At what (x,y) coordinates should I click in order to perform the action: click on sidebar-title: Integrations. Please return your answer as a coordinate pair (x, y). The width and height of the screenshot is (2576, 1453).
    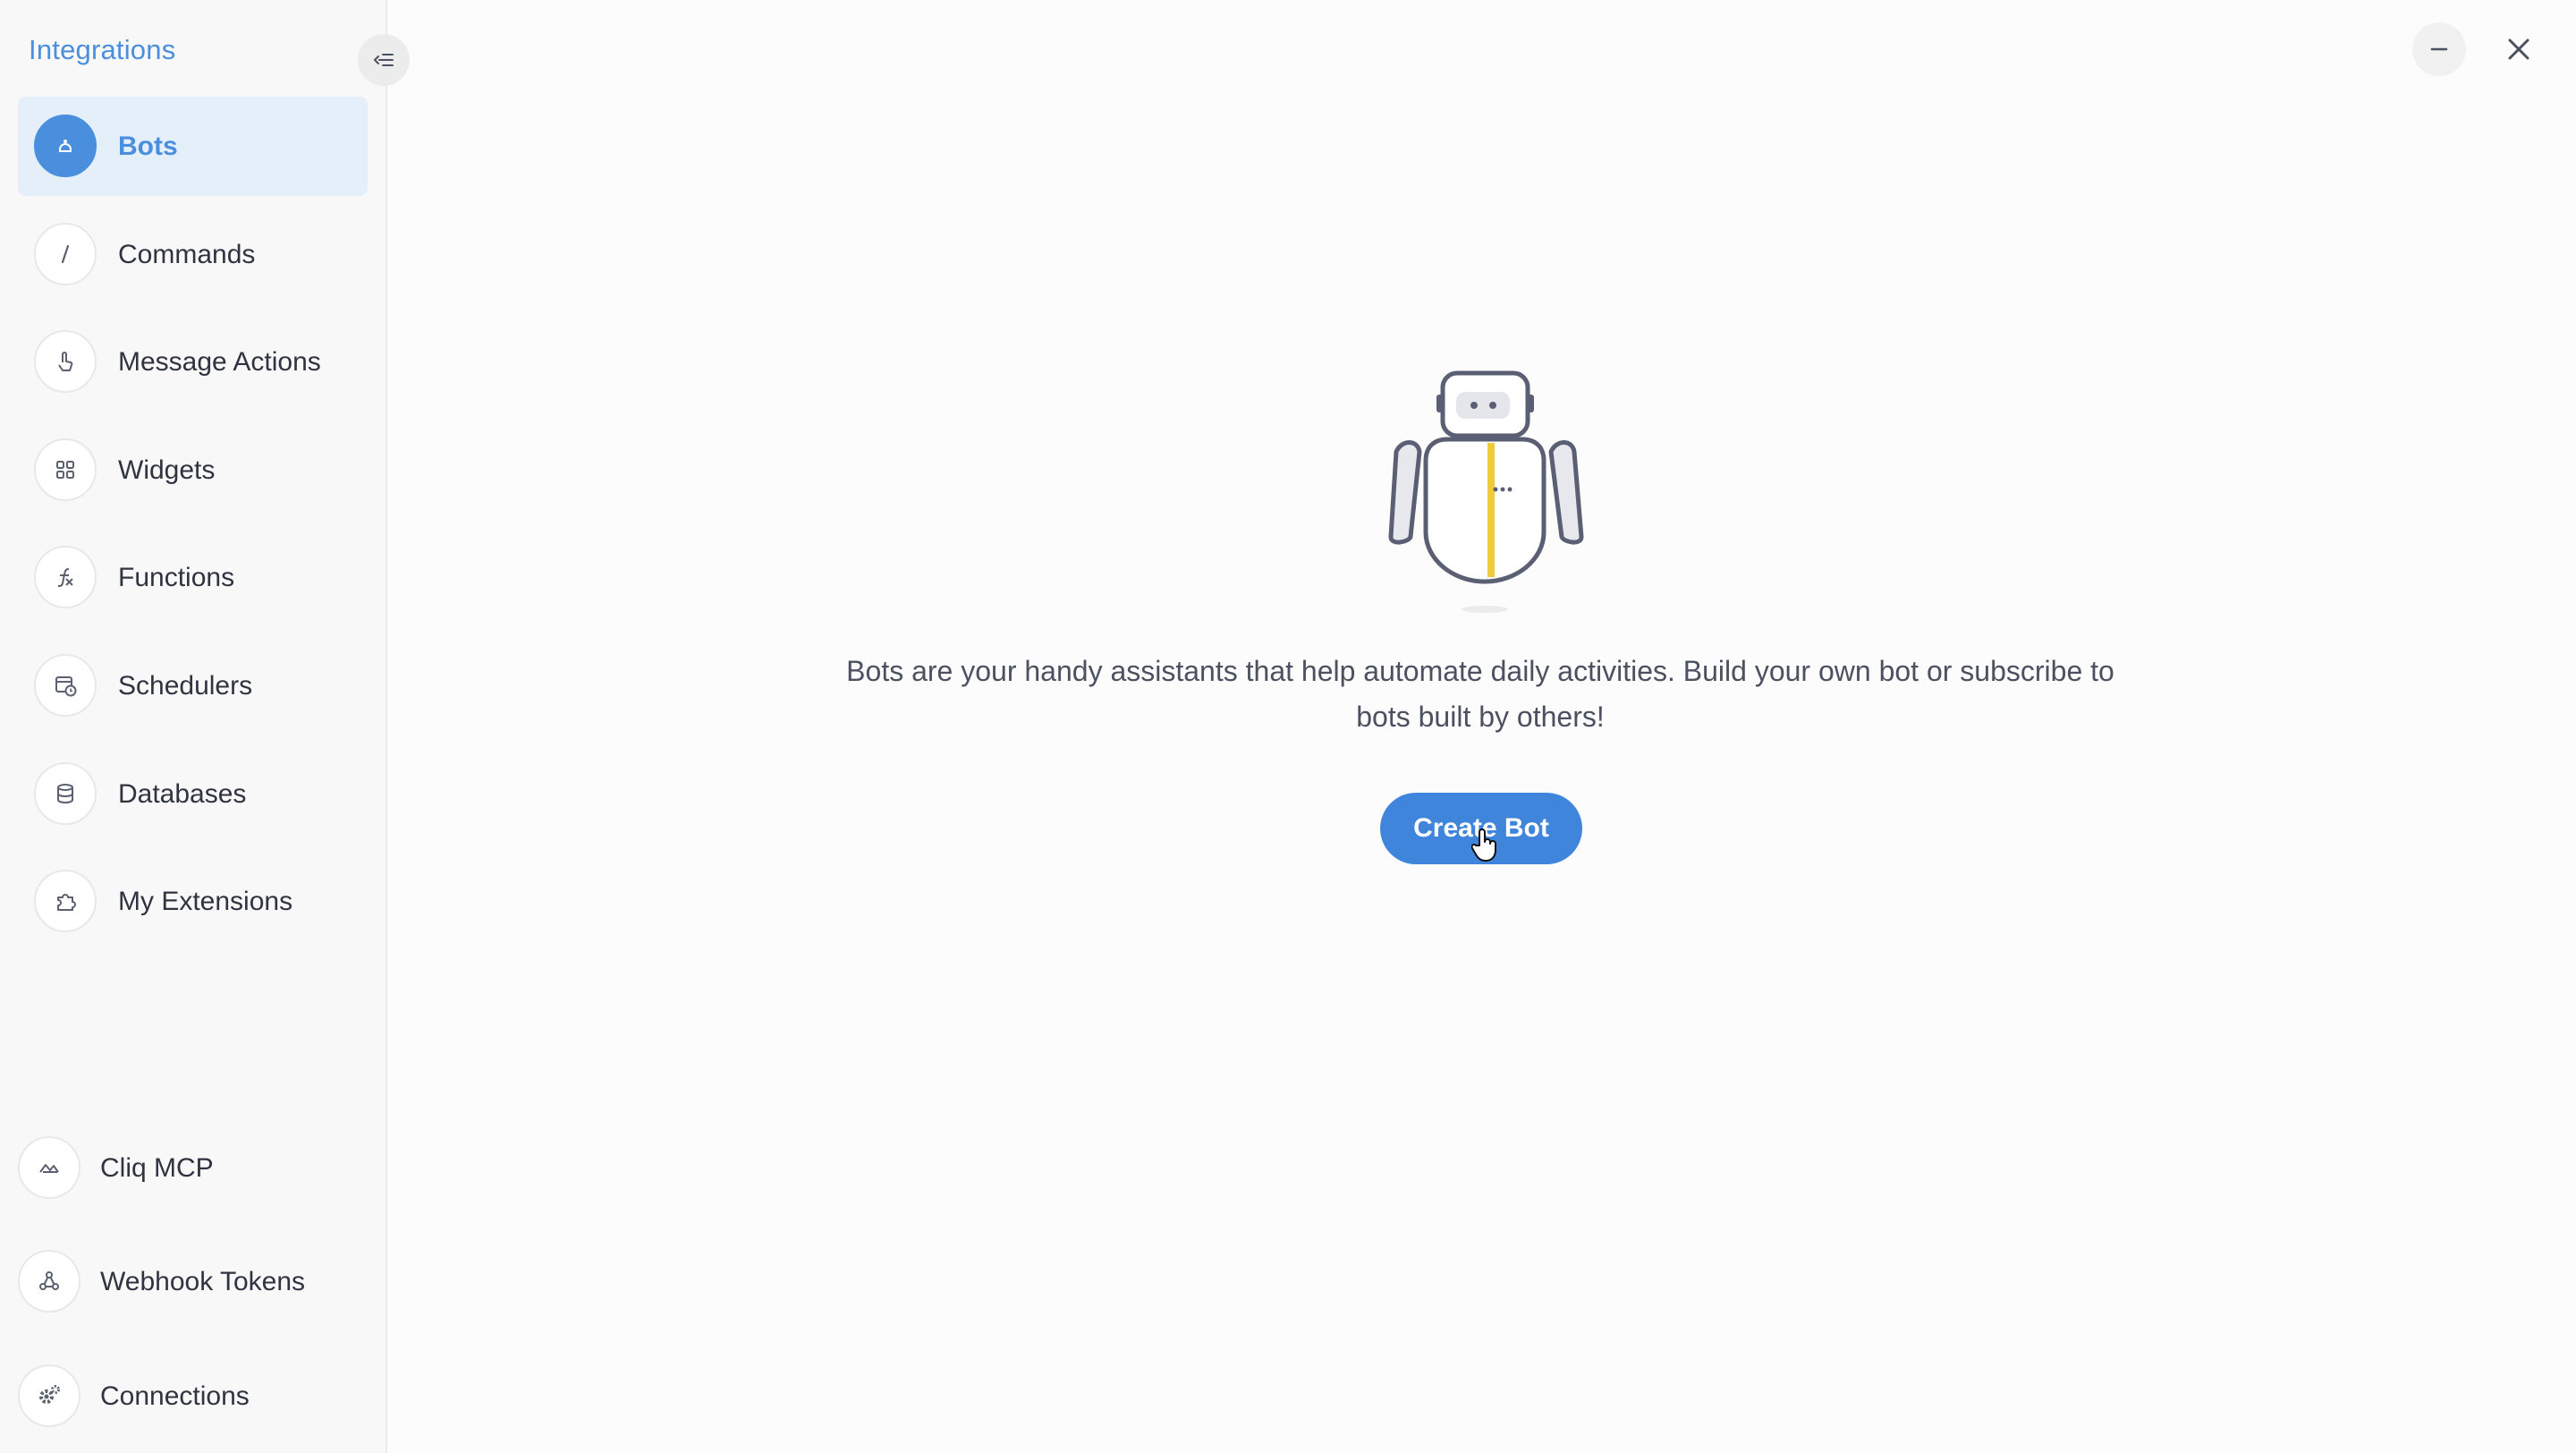
    Looking at the image, I should click on (102, 49).